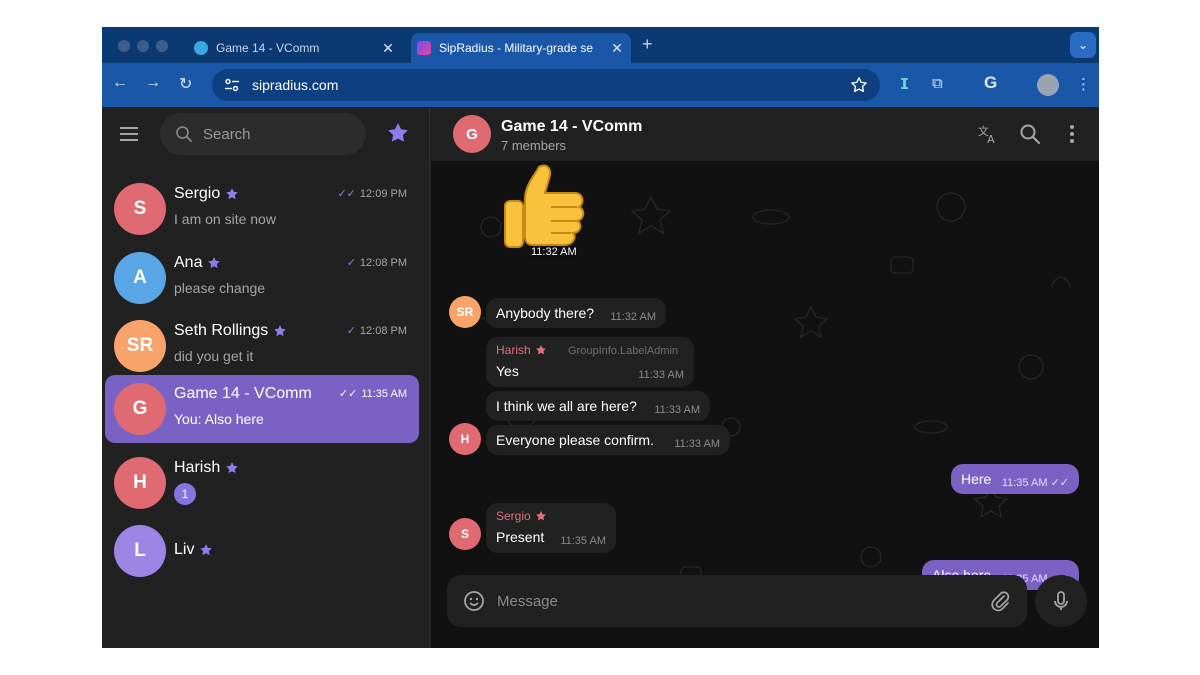 The width and height of the screenshot is (1200, 675). I want to click on message-bubble: Anybody there? 11:32 AM, so click(576, 313).